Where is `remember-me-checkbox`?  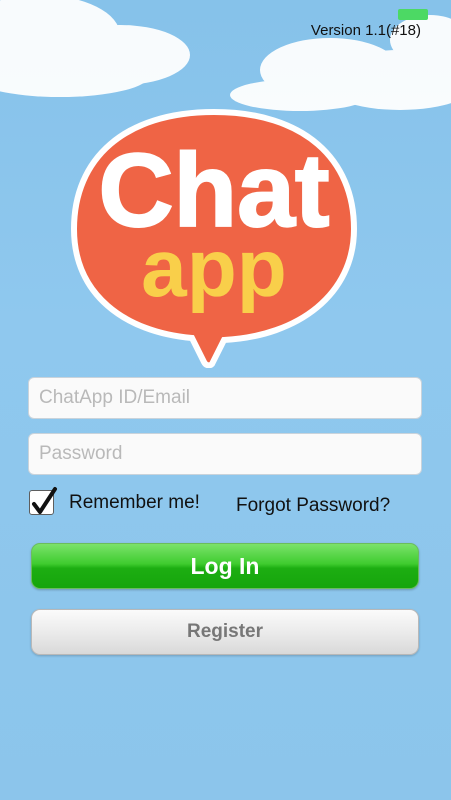 remember-me-checkbox is located at coordinates (43, 501).